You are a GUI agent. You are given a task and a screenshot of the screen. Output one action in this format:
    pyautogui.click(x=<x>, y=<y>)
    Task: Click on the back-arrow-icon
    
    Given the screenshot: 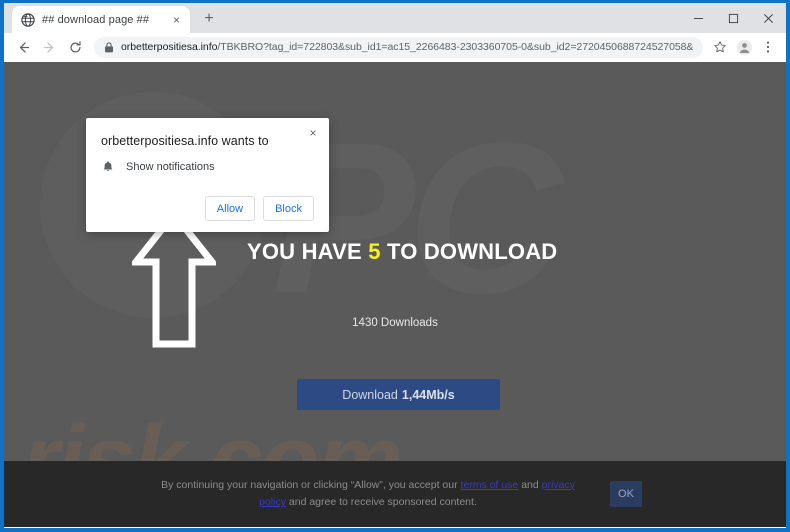 What is the action you would take?
    pyautogui.click(x=23, y=47)
    